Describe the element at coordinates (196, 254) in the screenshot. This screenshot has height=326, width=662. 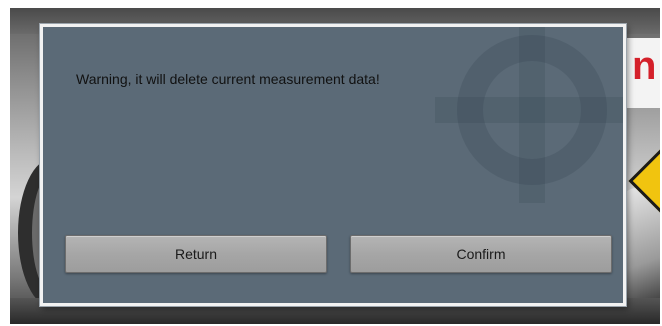
I see `return-button: Return` at that location.